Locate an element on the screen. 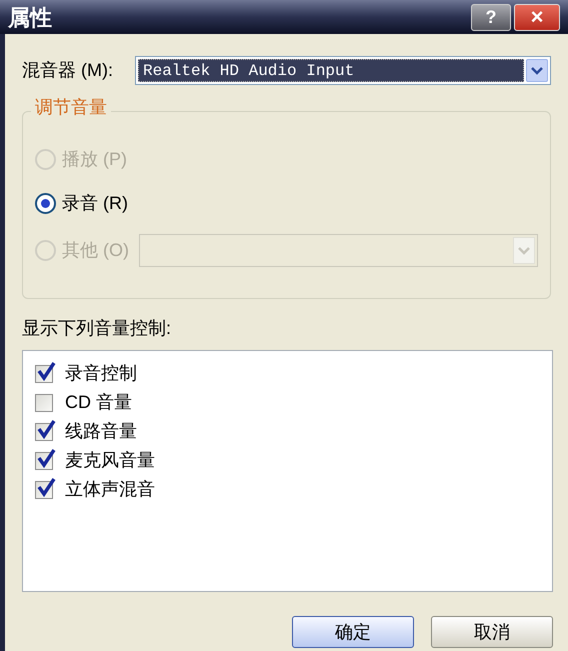 The image size is (568, 651). control-label: 线路音量 is located at coordinates (101, 431).